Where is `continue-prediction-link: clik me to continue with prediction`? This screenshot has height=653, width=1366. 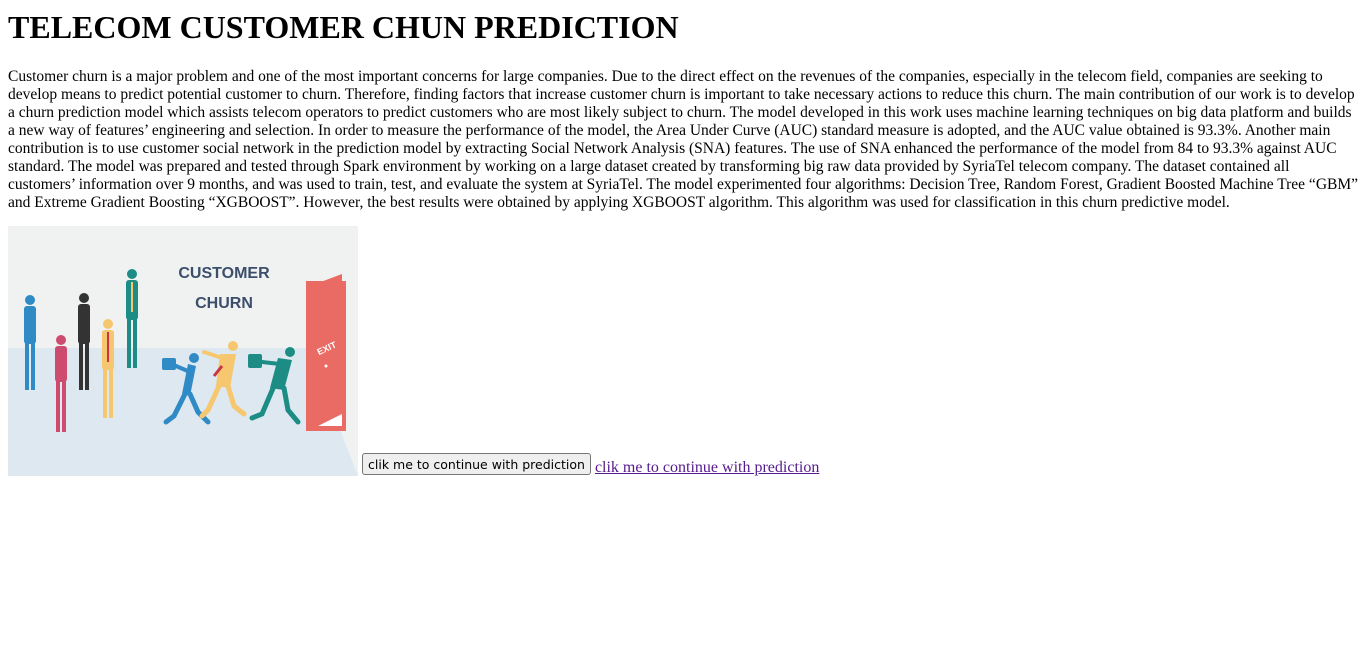 continue-prediction-link: clik me to continue with prediction is located at coordinates (707, 468).